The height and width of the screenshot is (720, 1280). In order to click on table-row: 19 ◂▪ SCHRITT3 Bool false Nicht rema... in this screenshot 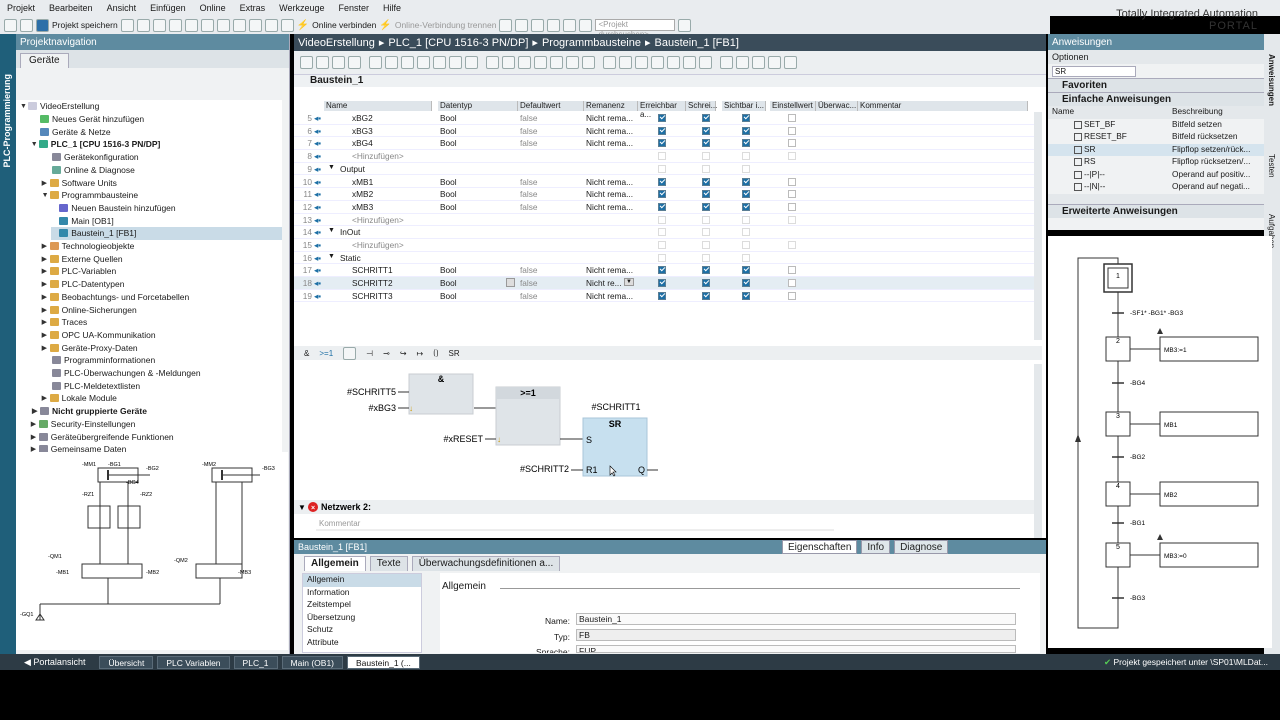, I will do `click(668, 296)`.